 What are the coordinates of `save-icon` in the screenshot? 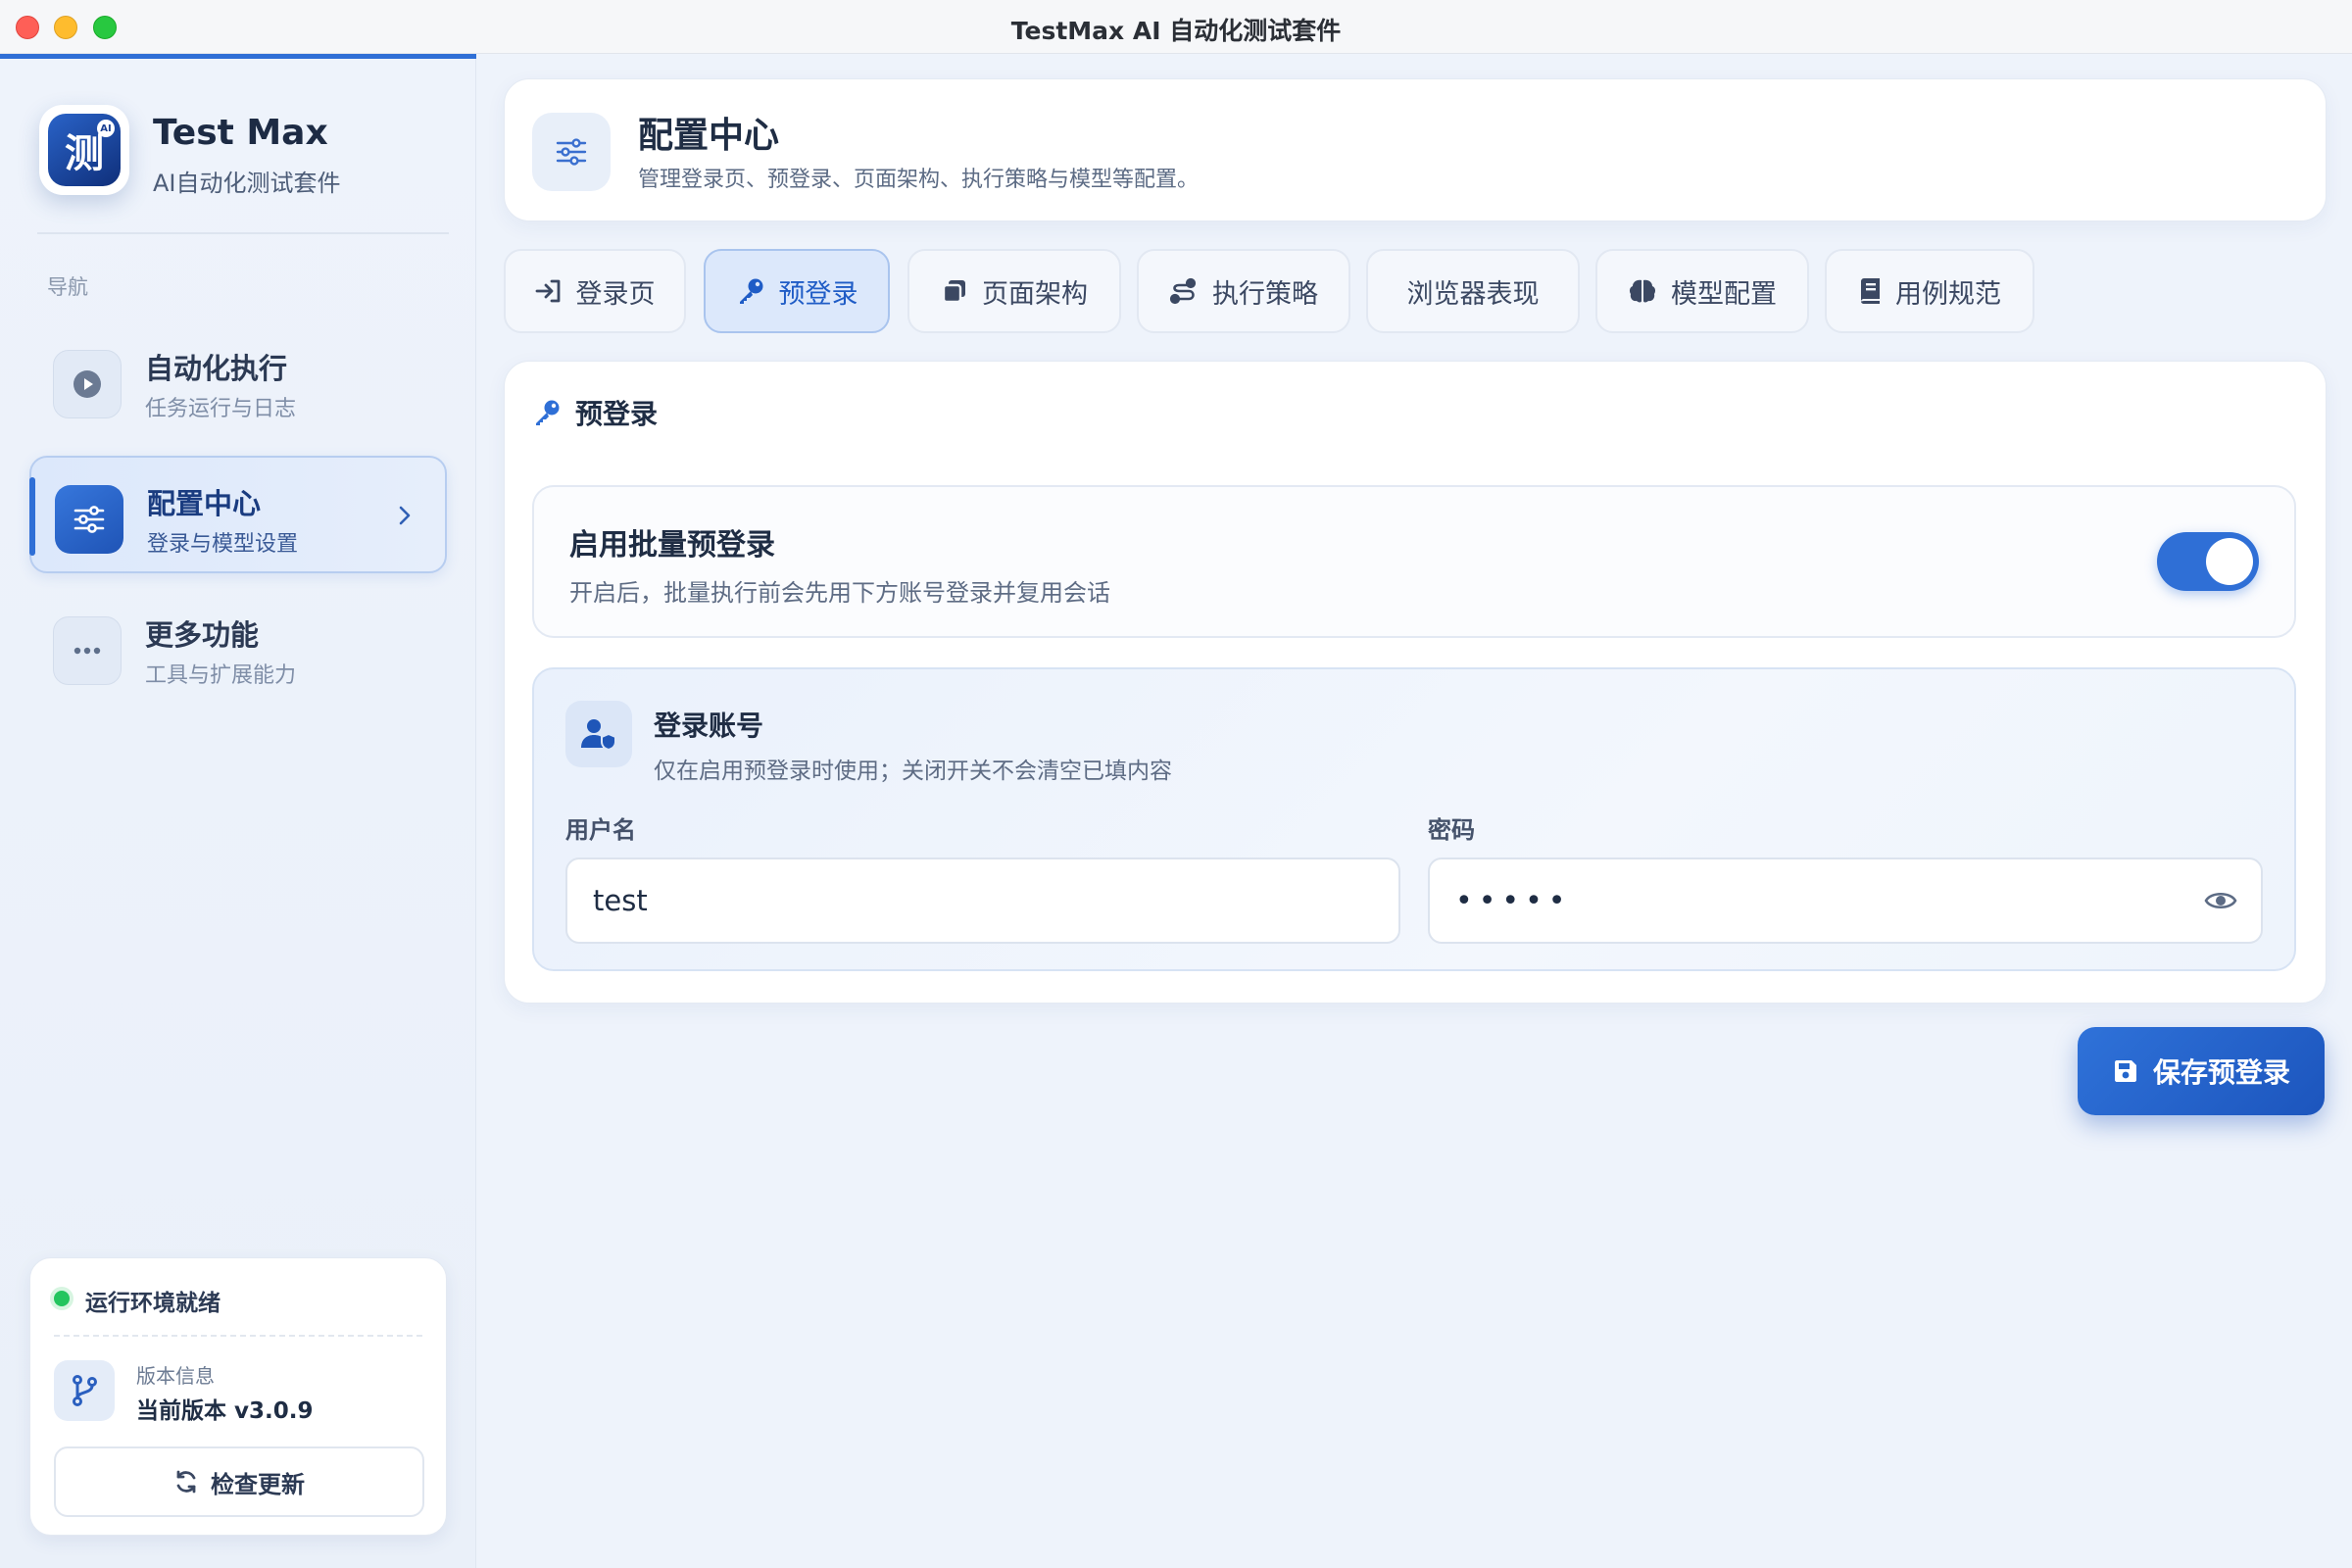 It's located at (2125, 1071).